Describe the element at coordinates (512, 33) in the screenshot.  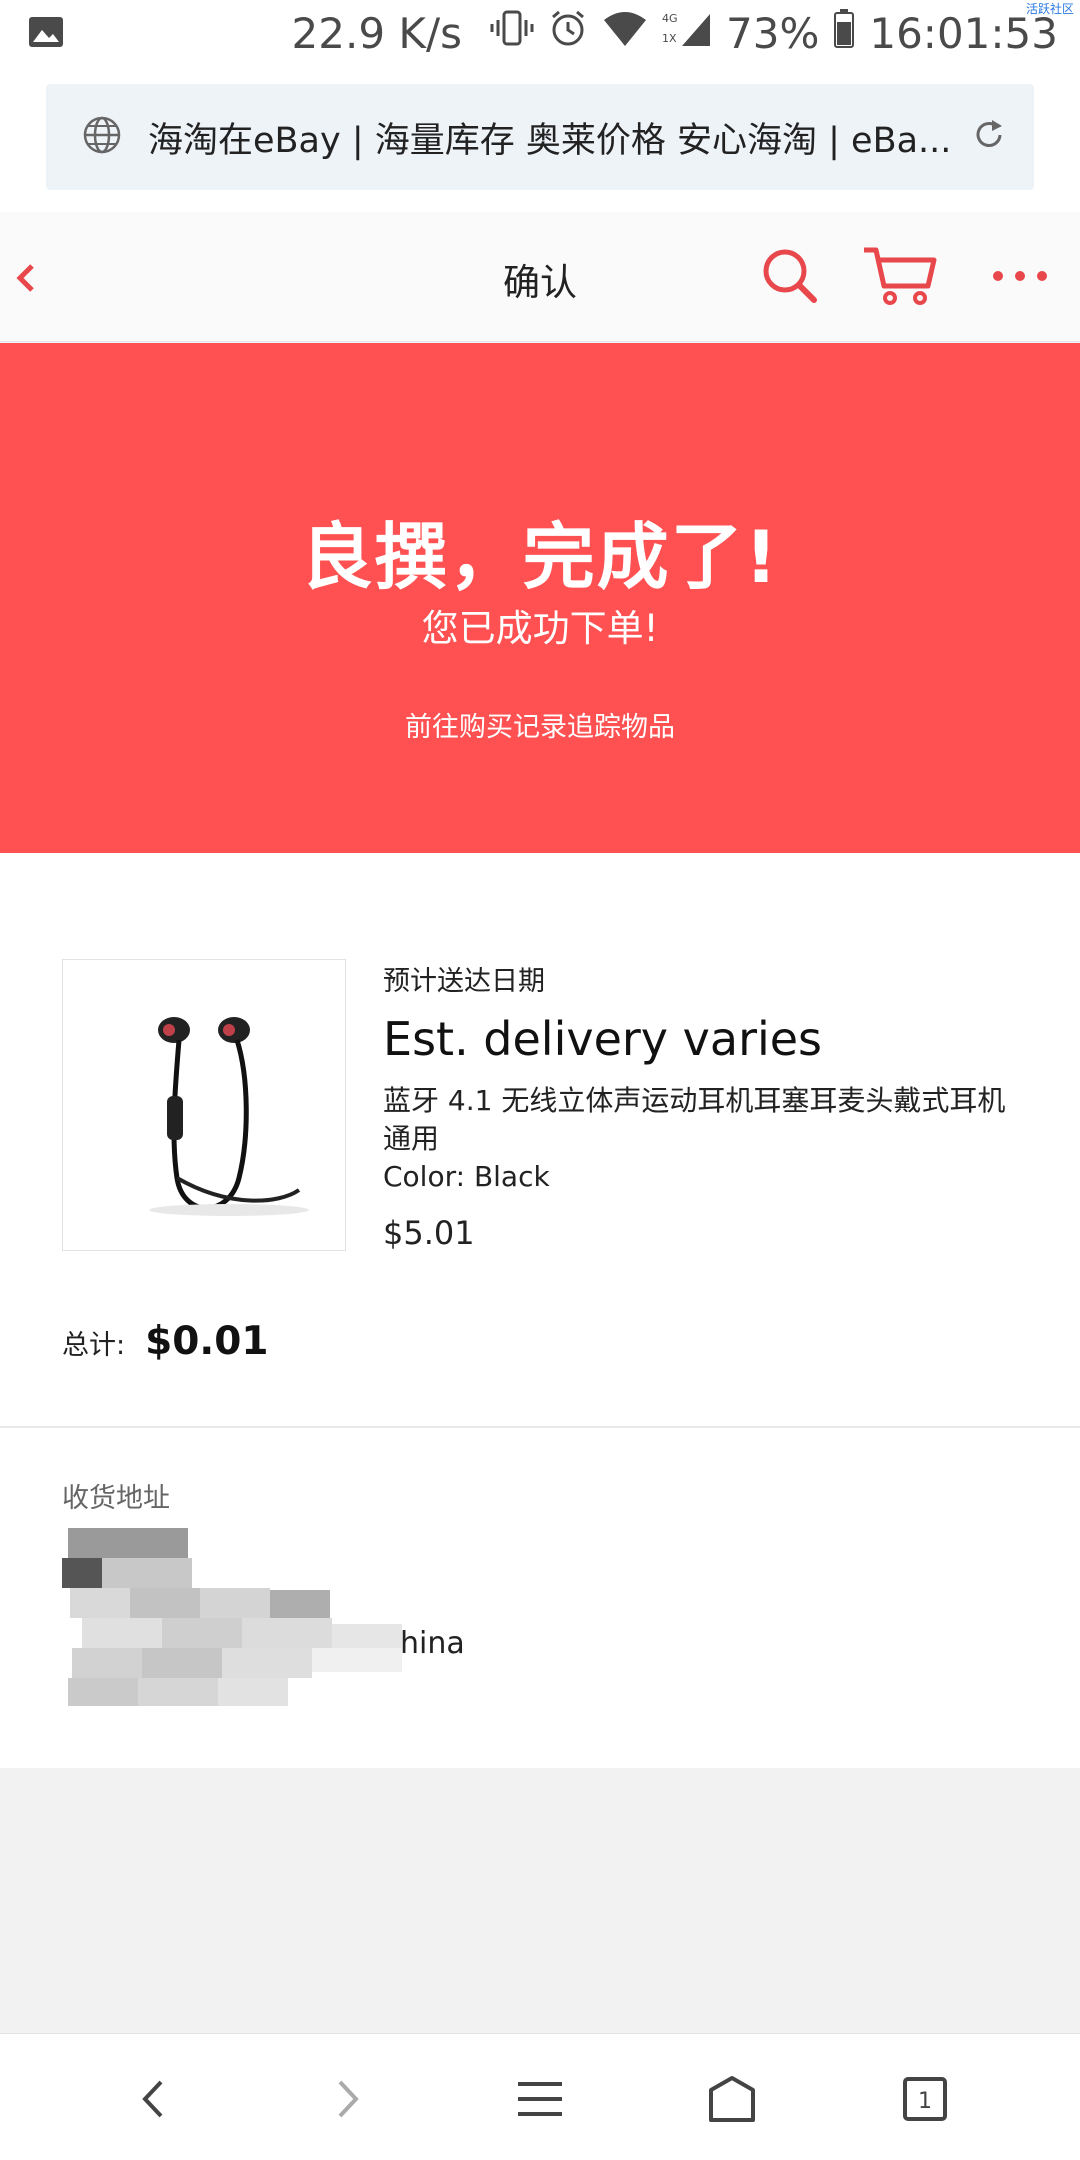
I see `vibrate-icon` at that location.